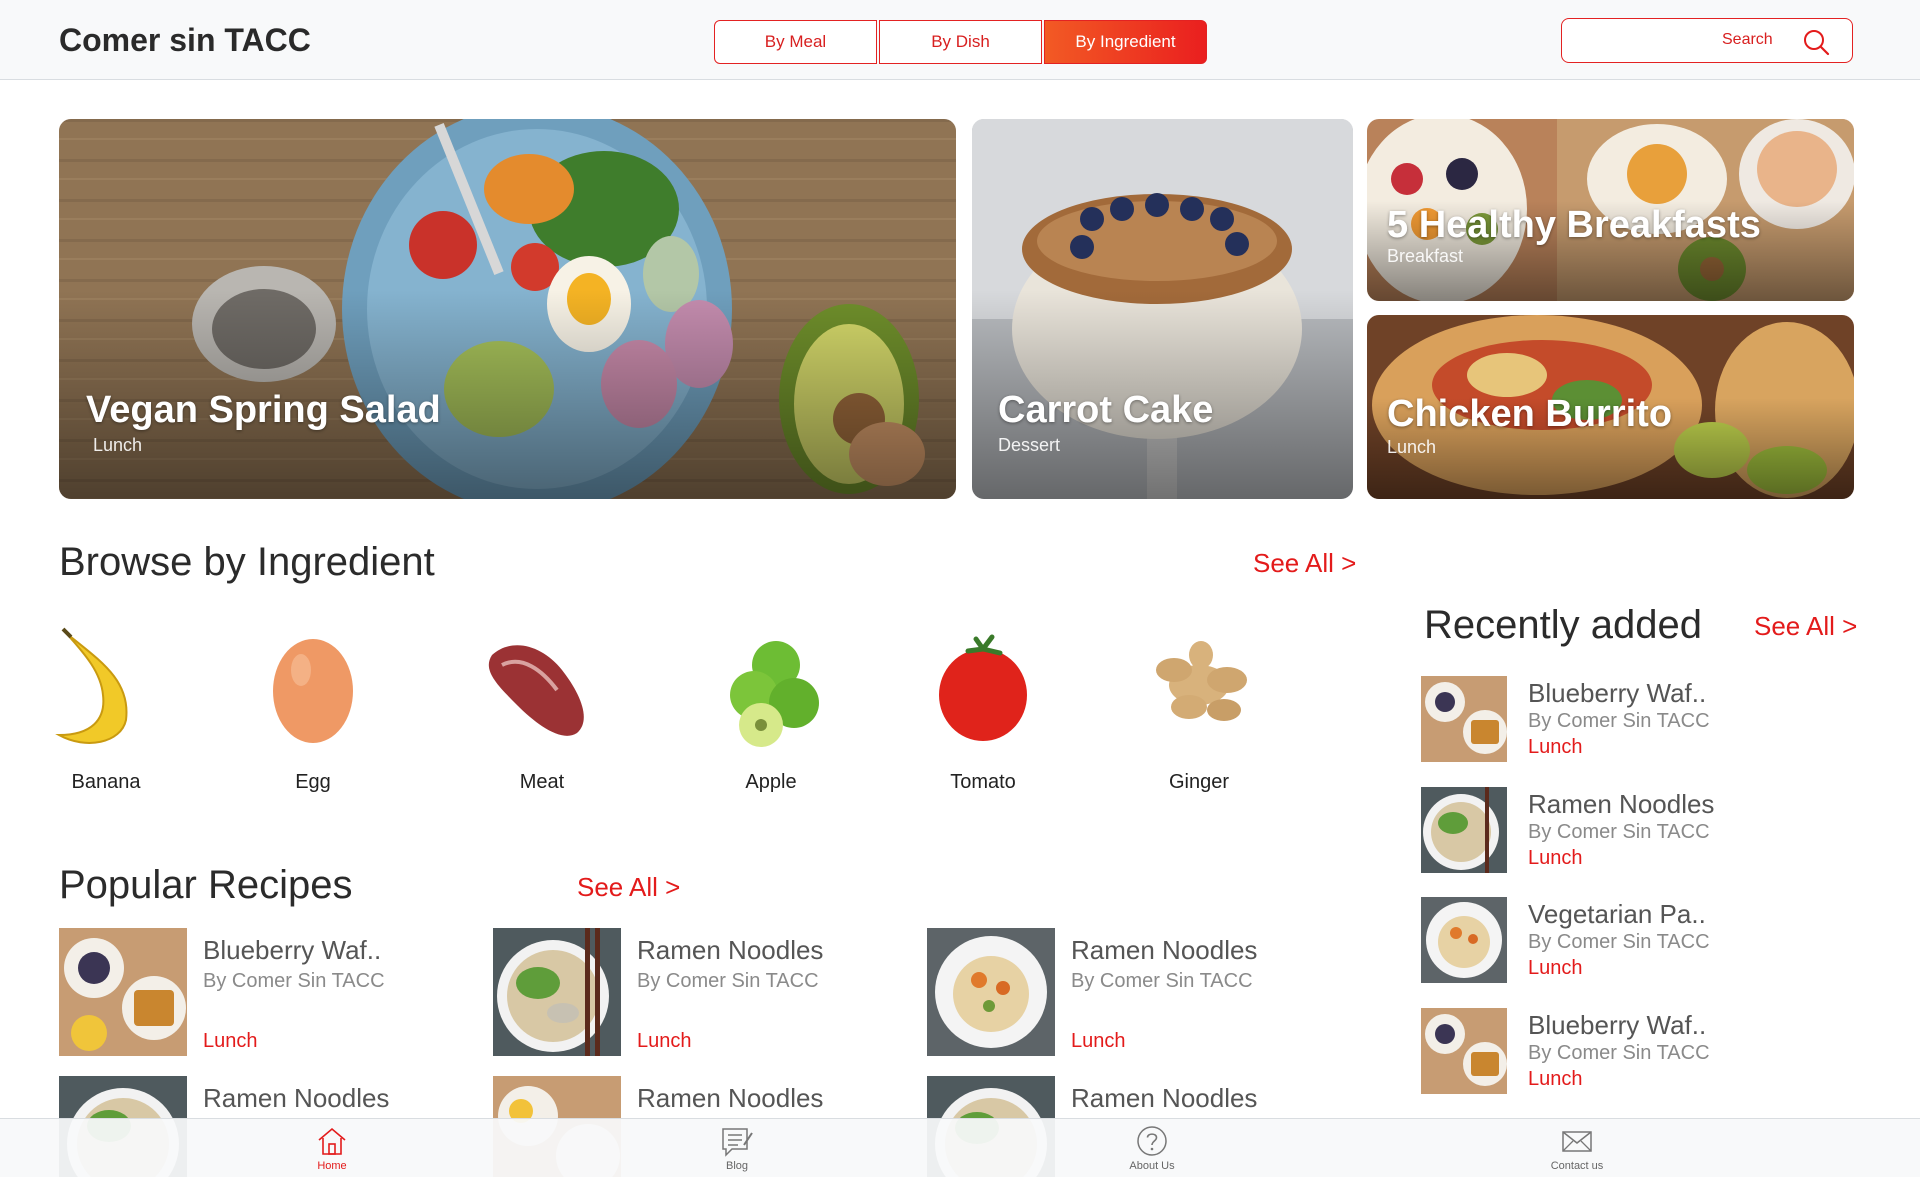 The image size is (1920, 1177). I want to click on tab-by-dish: By Dish, so click(960, 42).